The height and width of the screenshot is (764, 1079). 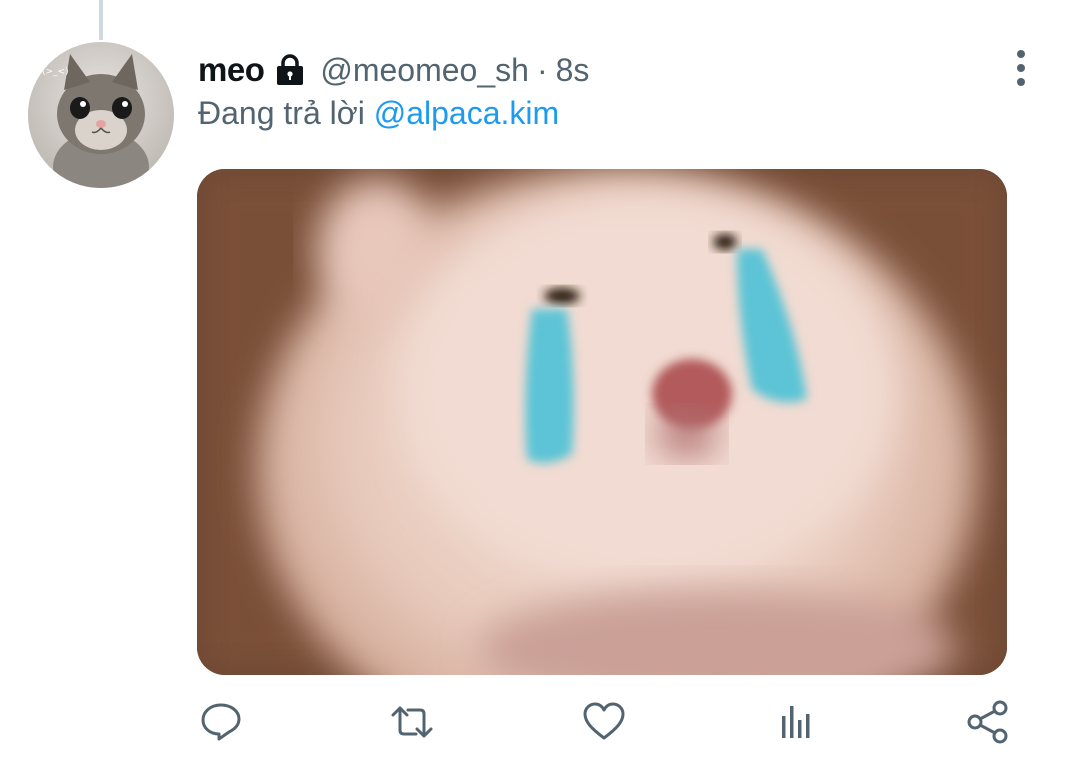 I want to click on reply-prefix: Đang trả lời, so click(x=281, y=113).